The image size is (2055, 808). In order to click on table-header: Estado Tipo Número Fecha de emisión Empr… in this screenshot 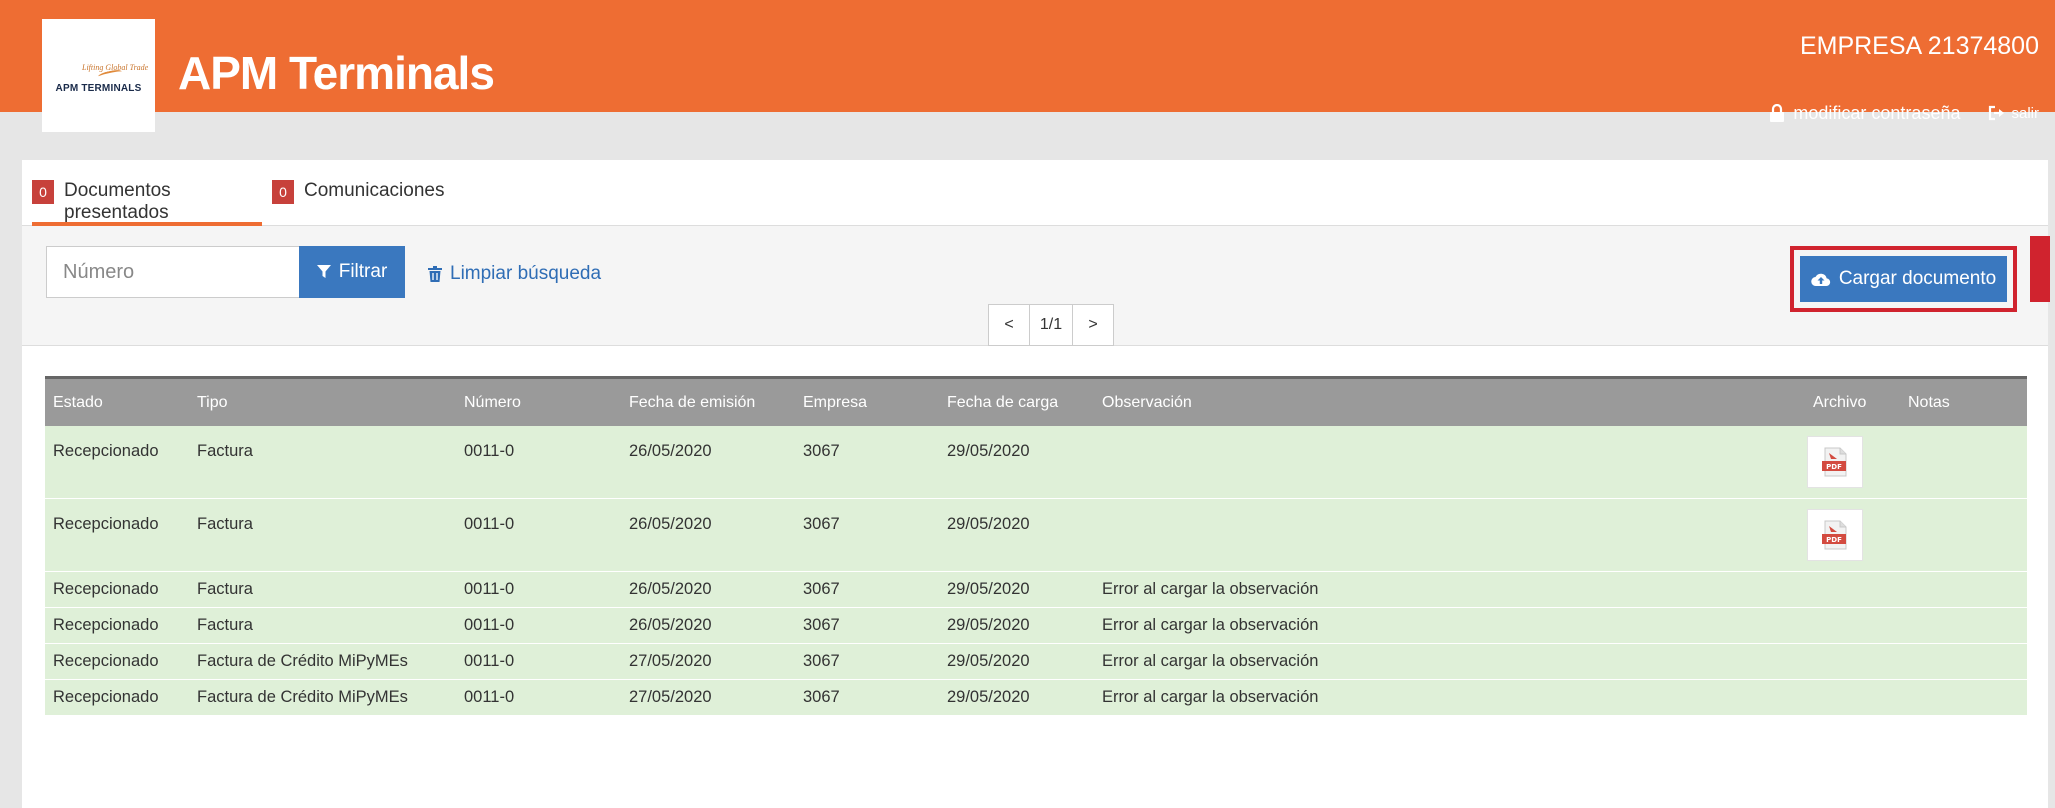, I will do `click(1036, 401)`.